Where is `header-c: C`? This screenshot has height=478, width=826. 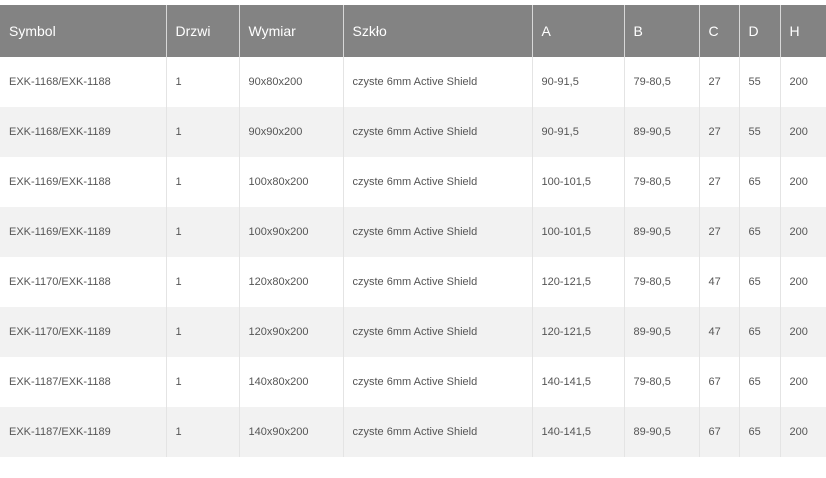
header-c: C is located at coordinates (719, 31).